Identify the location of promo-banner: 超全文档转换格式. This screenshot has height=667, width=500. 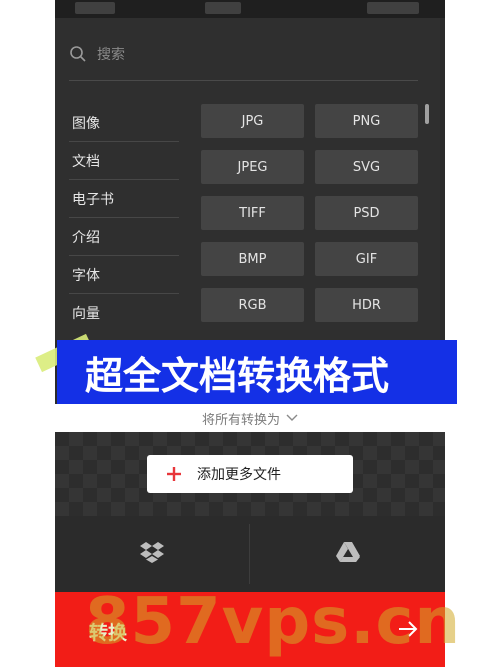
(257, 372).